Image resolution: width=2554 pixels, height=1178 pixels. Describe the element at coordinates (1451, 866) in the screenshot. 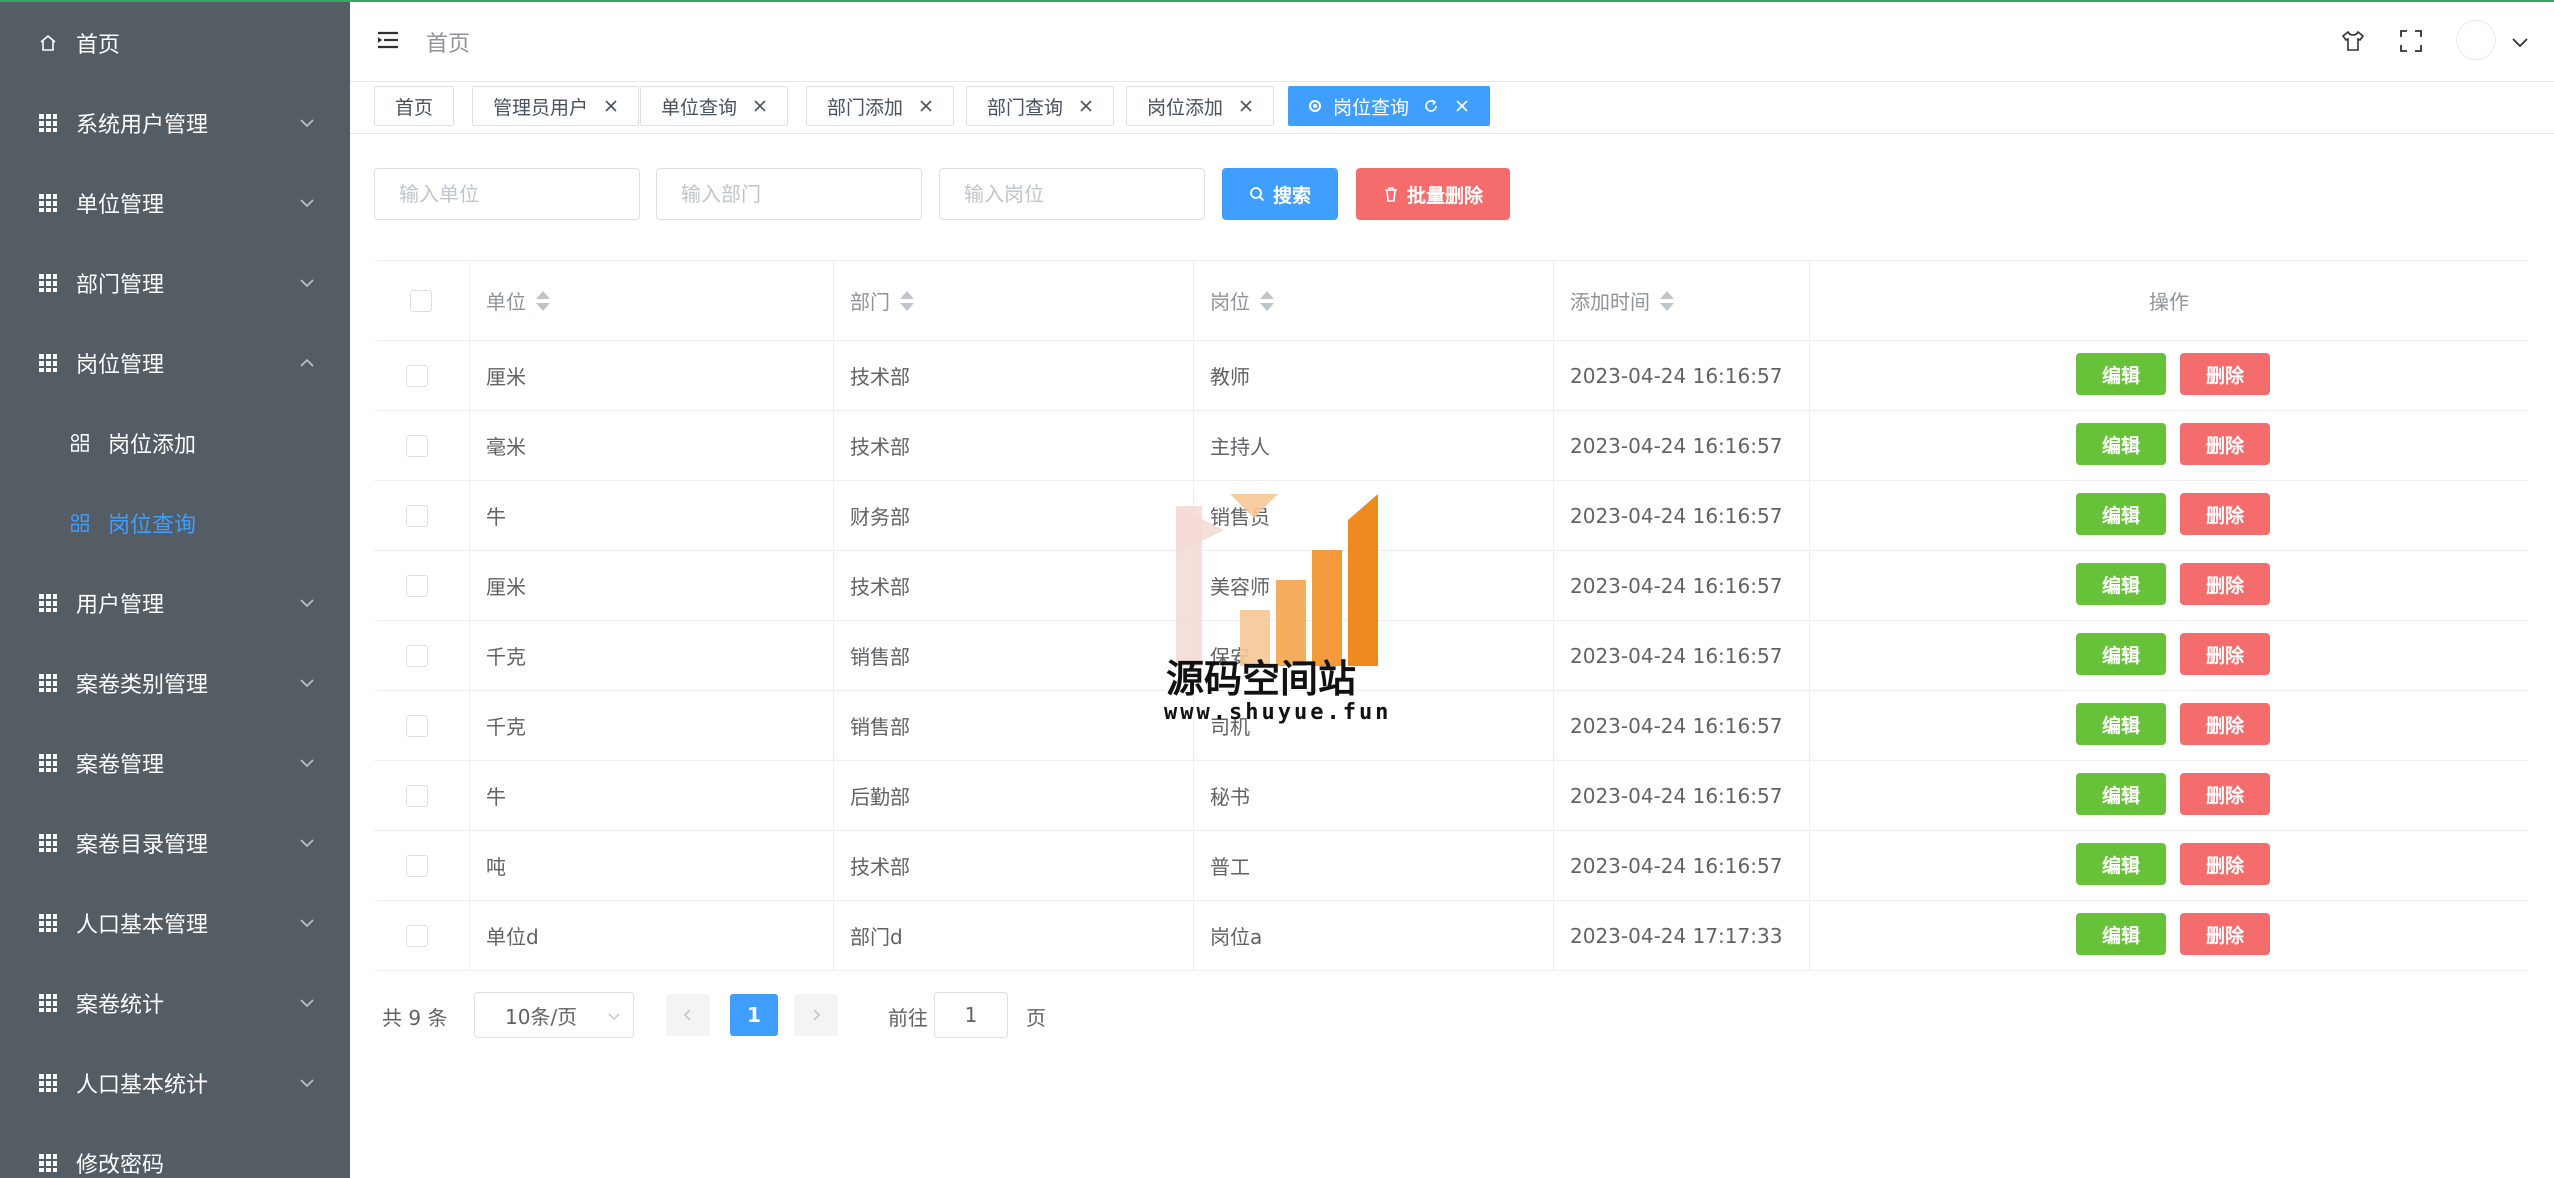

I see `table-row: 吨技术部 普工 2023-04-24 16:16:57 编辑 删除` at that location.